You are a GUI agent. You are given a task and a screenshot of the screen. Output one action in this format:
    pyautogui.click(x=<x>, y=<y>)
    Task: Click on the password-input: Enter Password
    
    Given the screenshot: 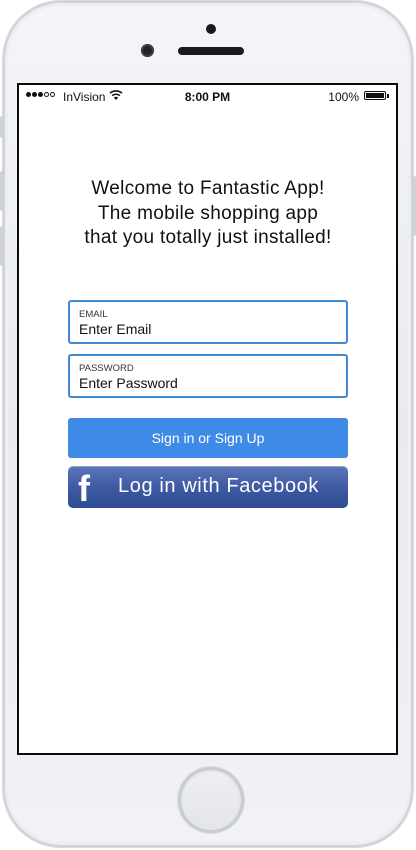 What is the action you would take?
    pyautogui.click(x=128, y=383)
    